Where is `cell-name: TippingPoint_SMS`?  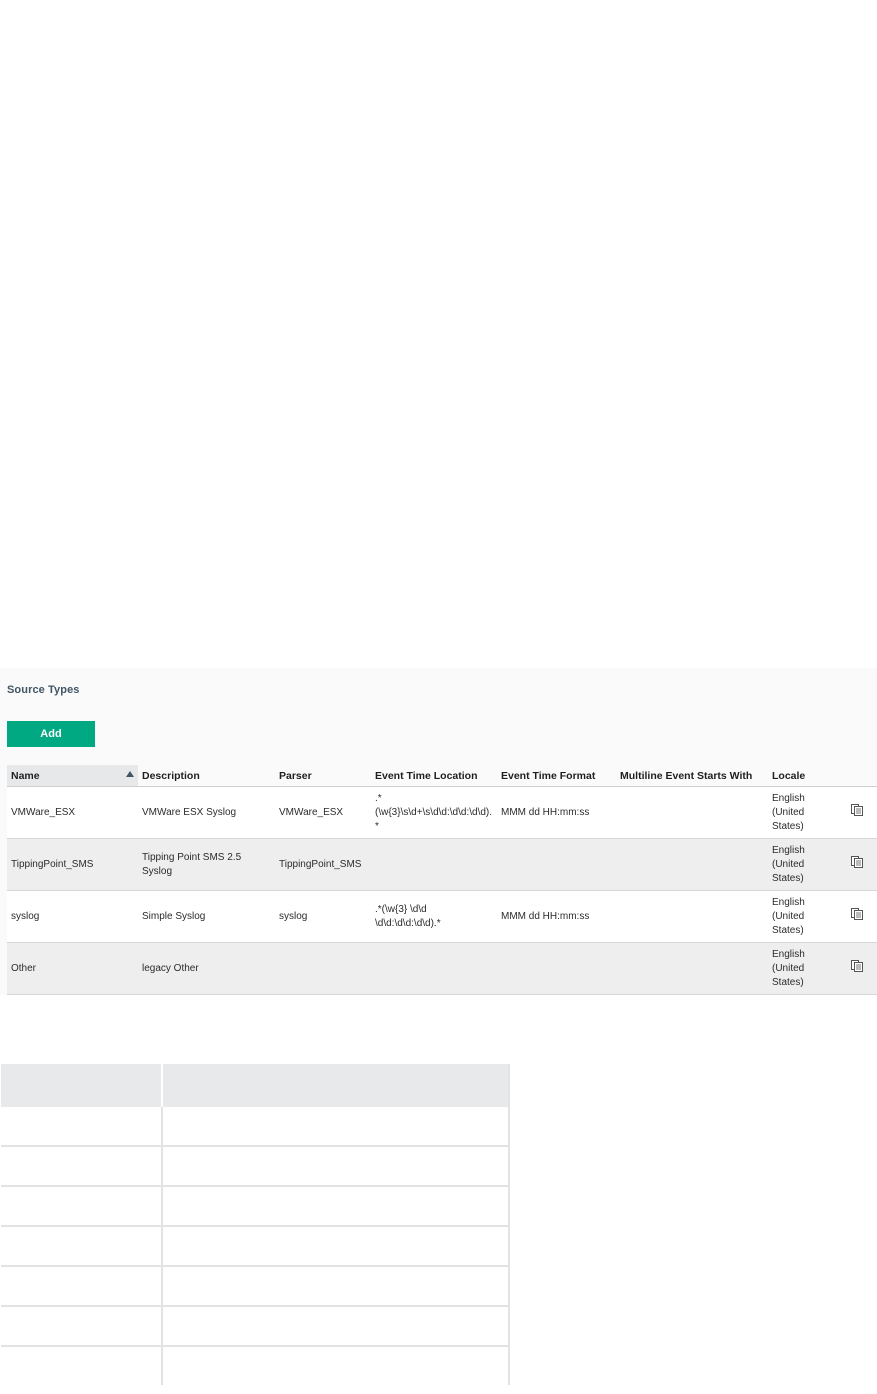 cell-name: TippingPoint_SMS is located at coordinates (72, 864).